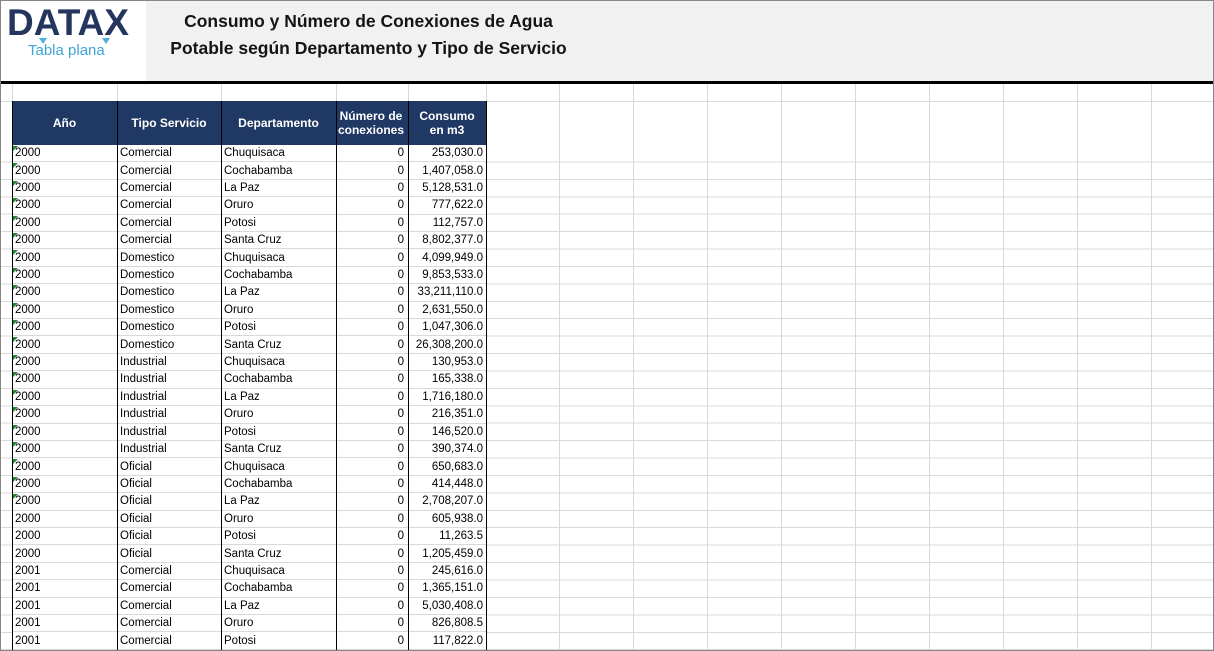 The height and width of the screenshot is (651, 1214). I want to click on cell-consumption: 117,822.0, so click(447, 640).